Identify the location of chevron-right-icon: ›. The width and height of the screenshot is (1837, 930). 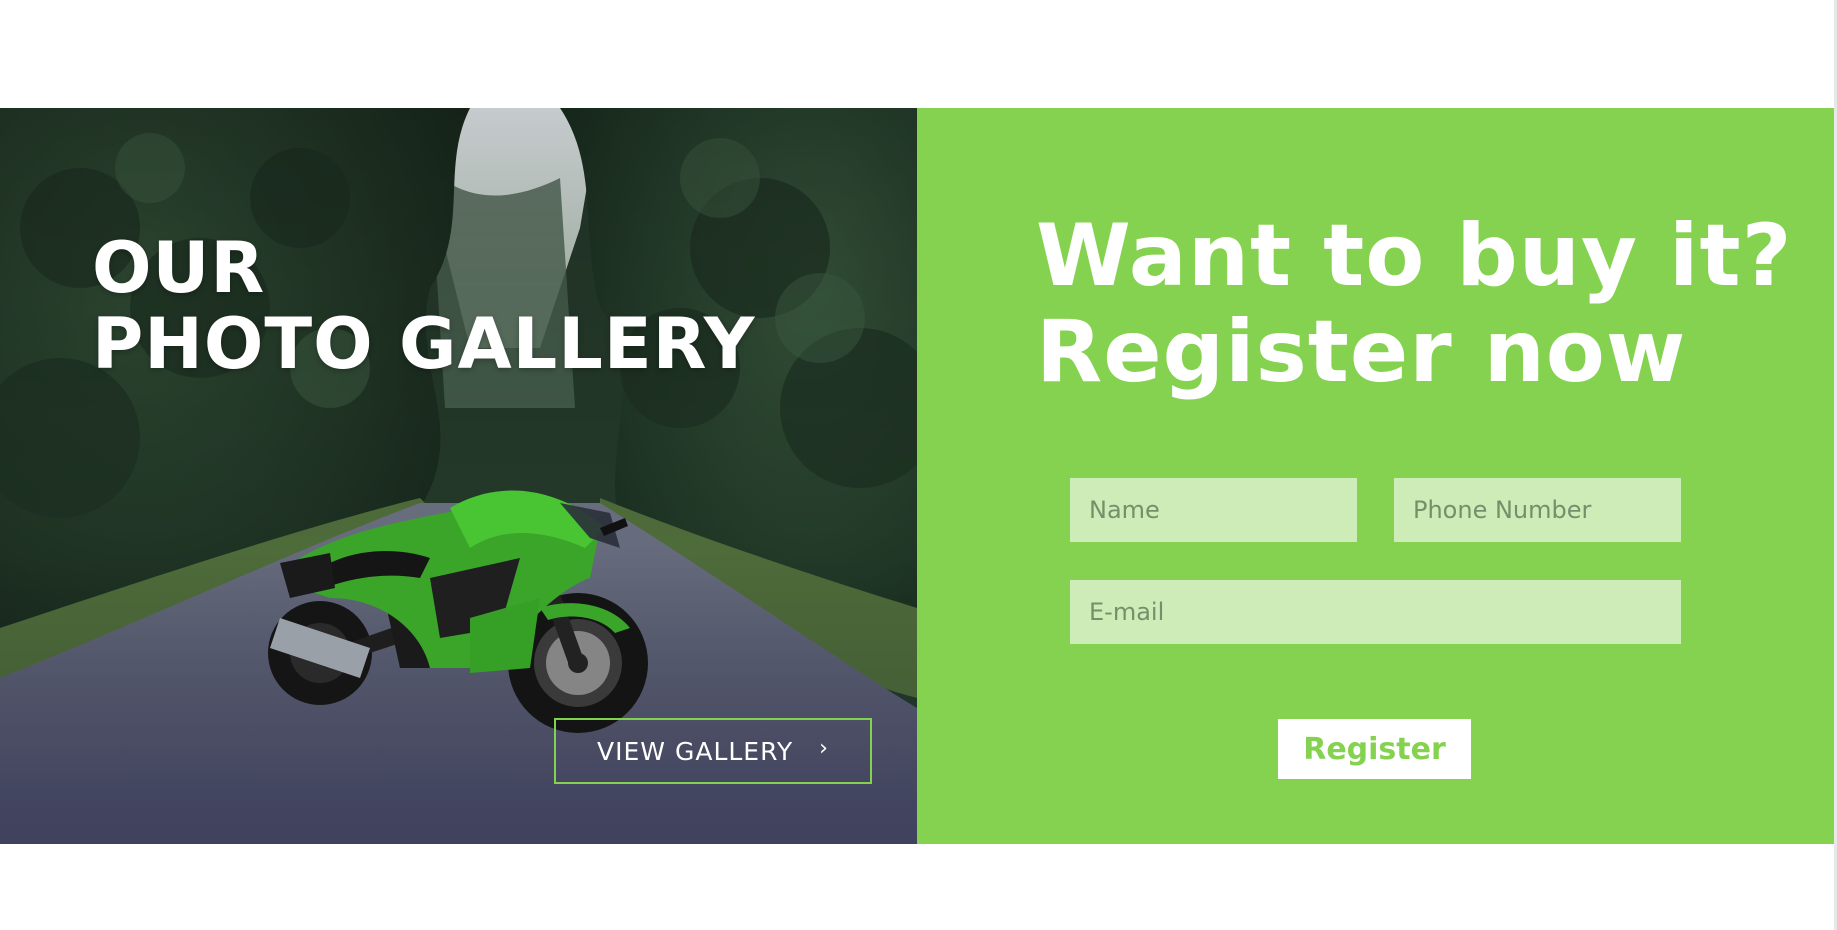
(824, 748).